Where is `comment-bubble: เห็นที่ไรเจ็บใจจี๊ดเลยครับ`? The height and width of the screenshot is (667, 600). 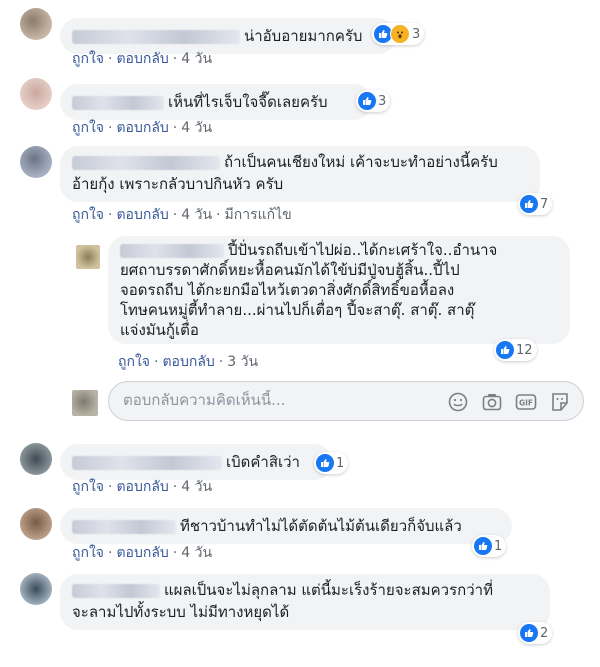
comment-bubble: เห็นที่ไรเจ็บใจจี๊ดเลยครับ is located at coordinates (216, 102).